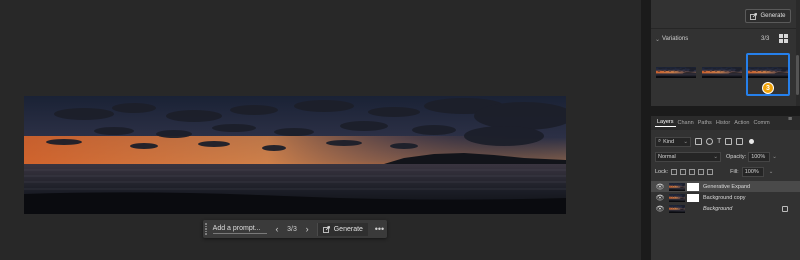 The height and width of the screenshot is (260, 800). What do you see at coordinates (292, 229) in the screenshot?
I see `variation-counter: 3/3` at bounding box center [292, 229].